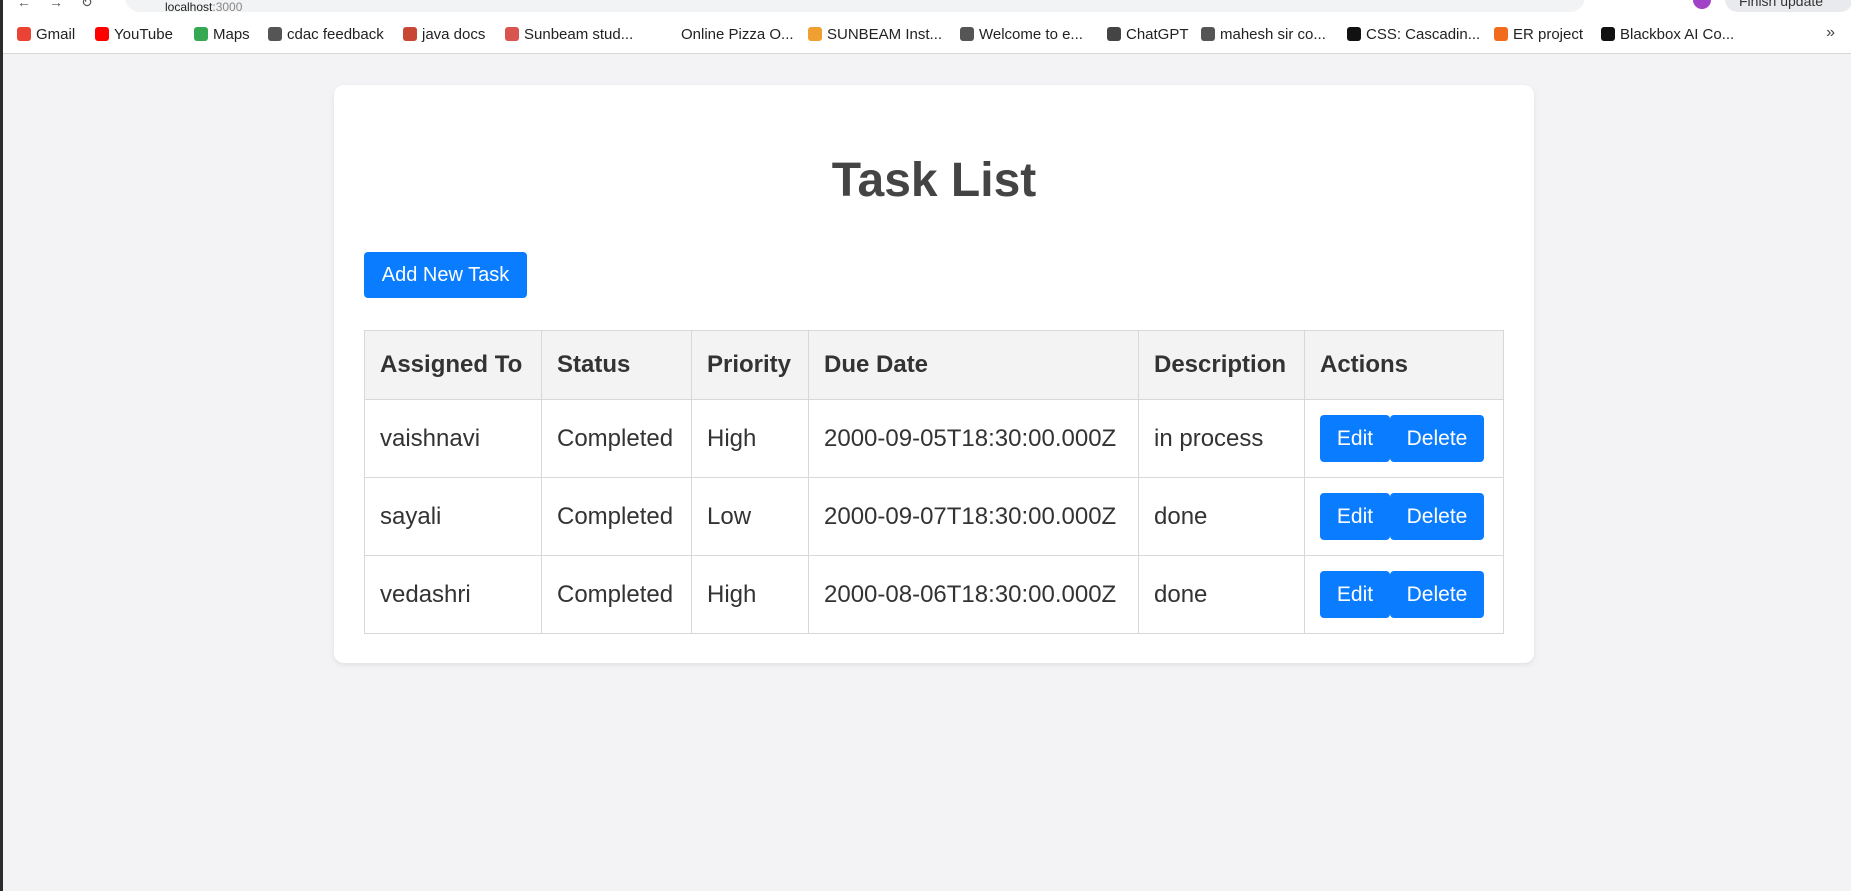 The width and height of the screenshot is (1851, 891). I want to click on add-new-task-button: Add New Task, so click(445, 275).